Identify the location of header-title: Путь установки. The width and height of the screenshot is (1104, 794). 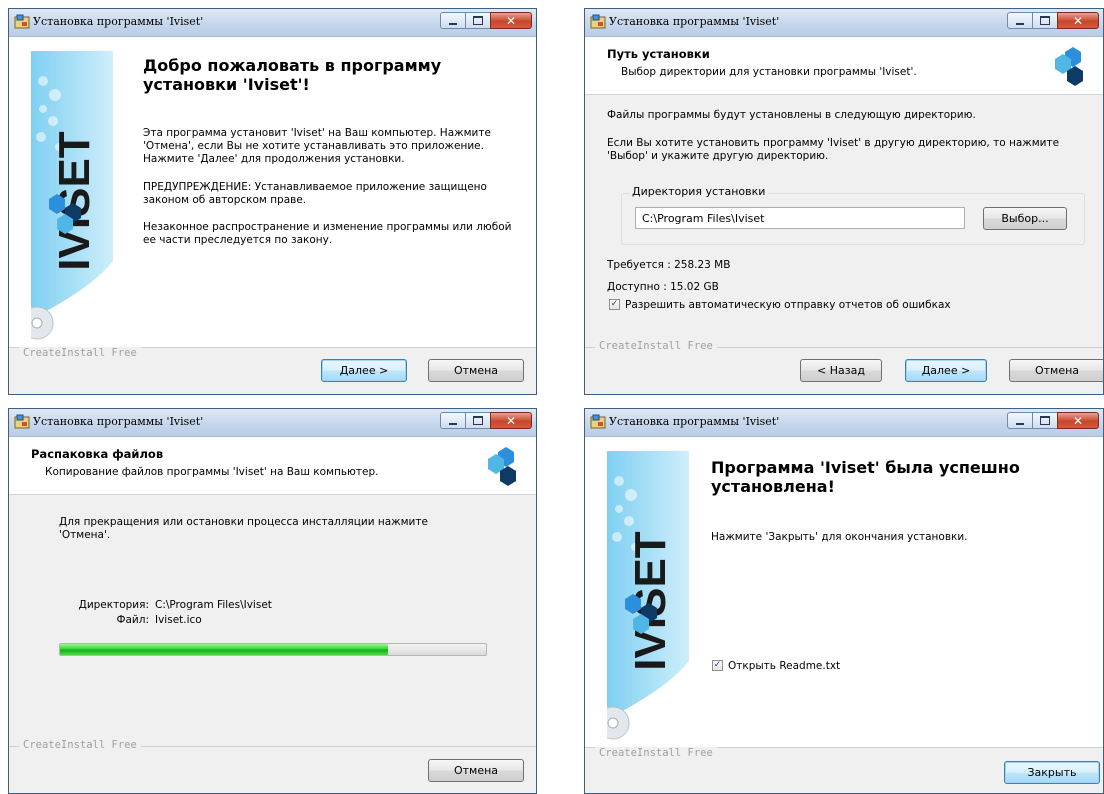
(658, 54).